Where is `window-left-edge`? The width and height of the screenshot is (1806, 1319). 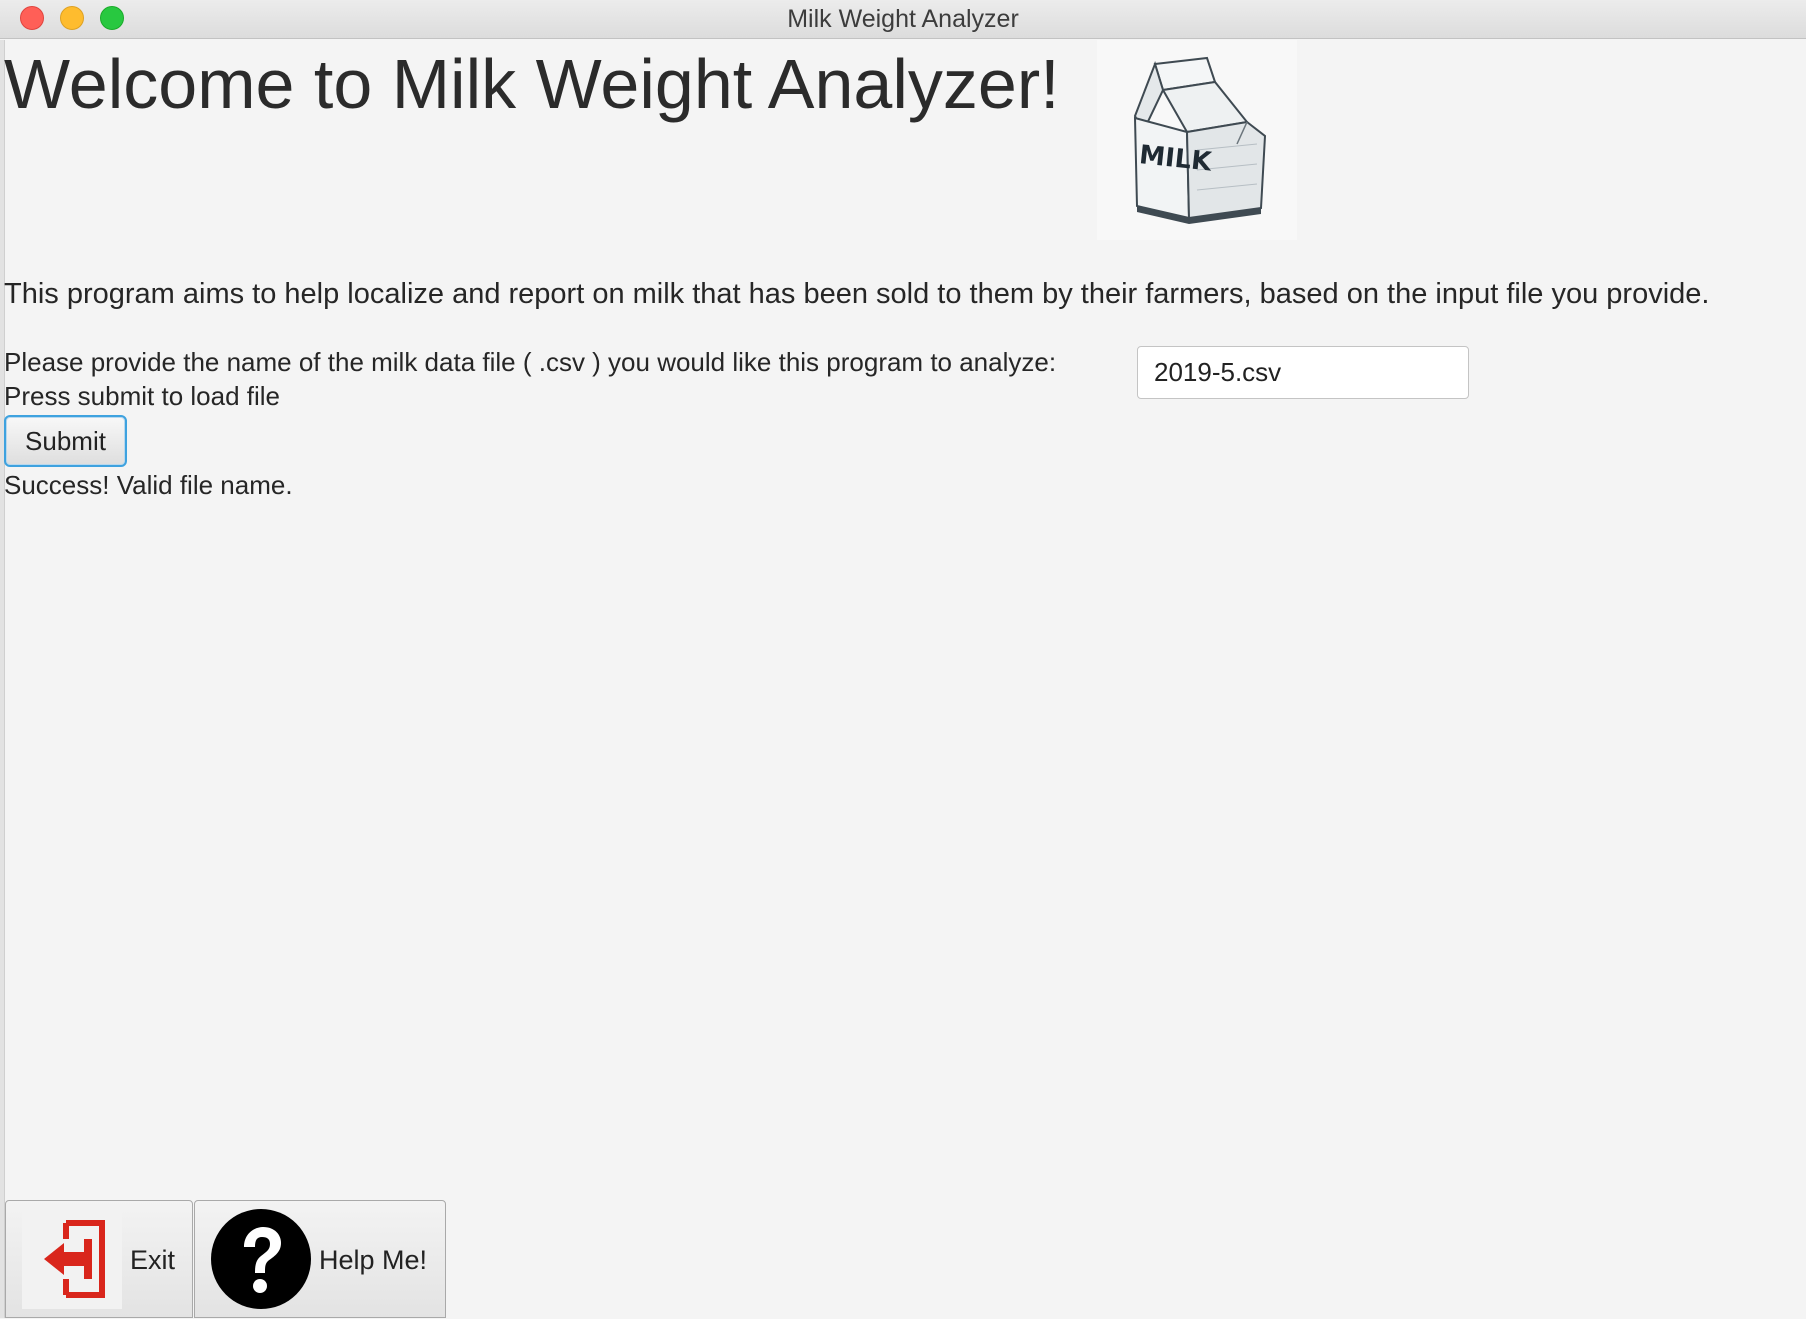 window-left-edge is located at coordinates (2, 679).